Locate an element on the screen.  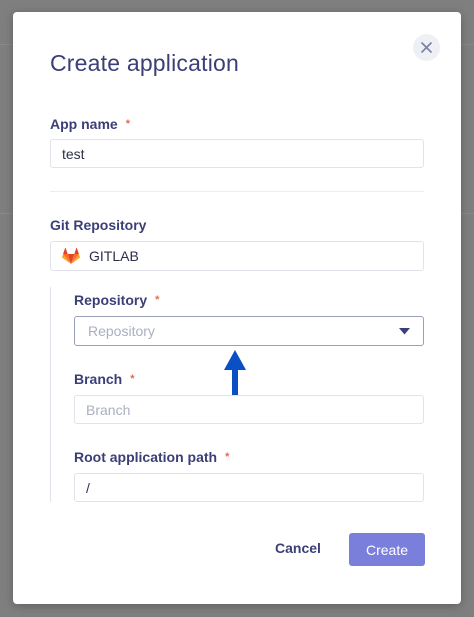
repository-select: Repository is located at coordinates (249, 331).